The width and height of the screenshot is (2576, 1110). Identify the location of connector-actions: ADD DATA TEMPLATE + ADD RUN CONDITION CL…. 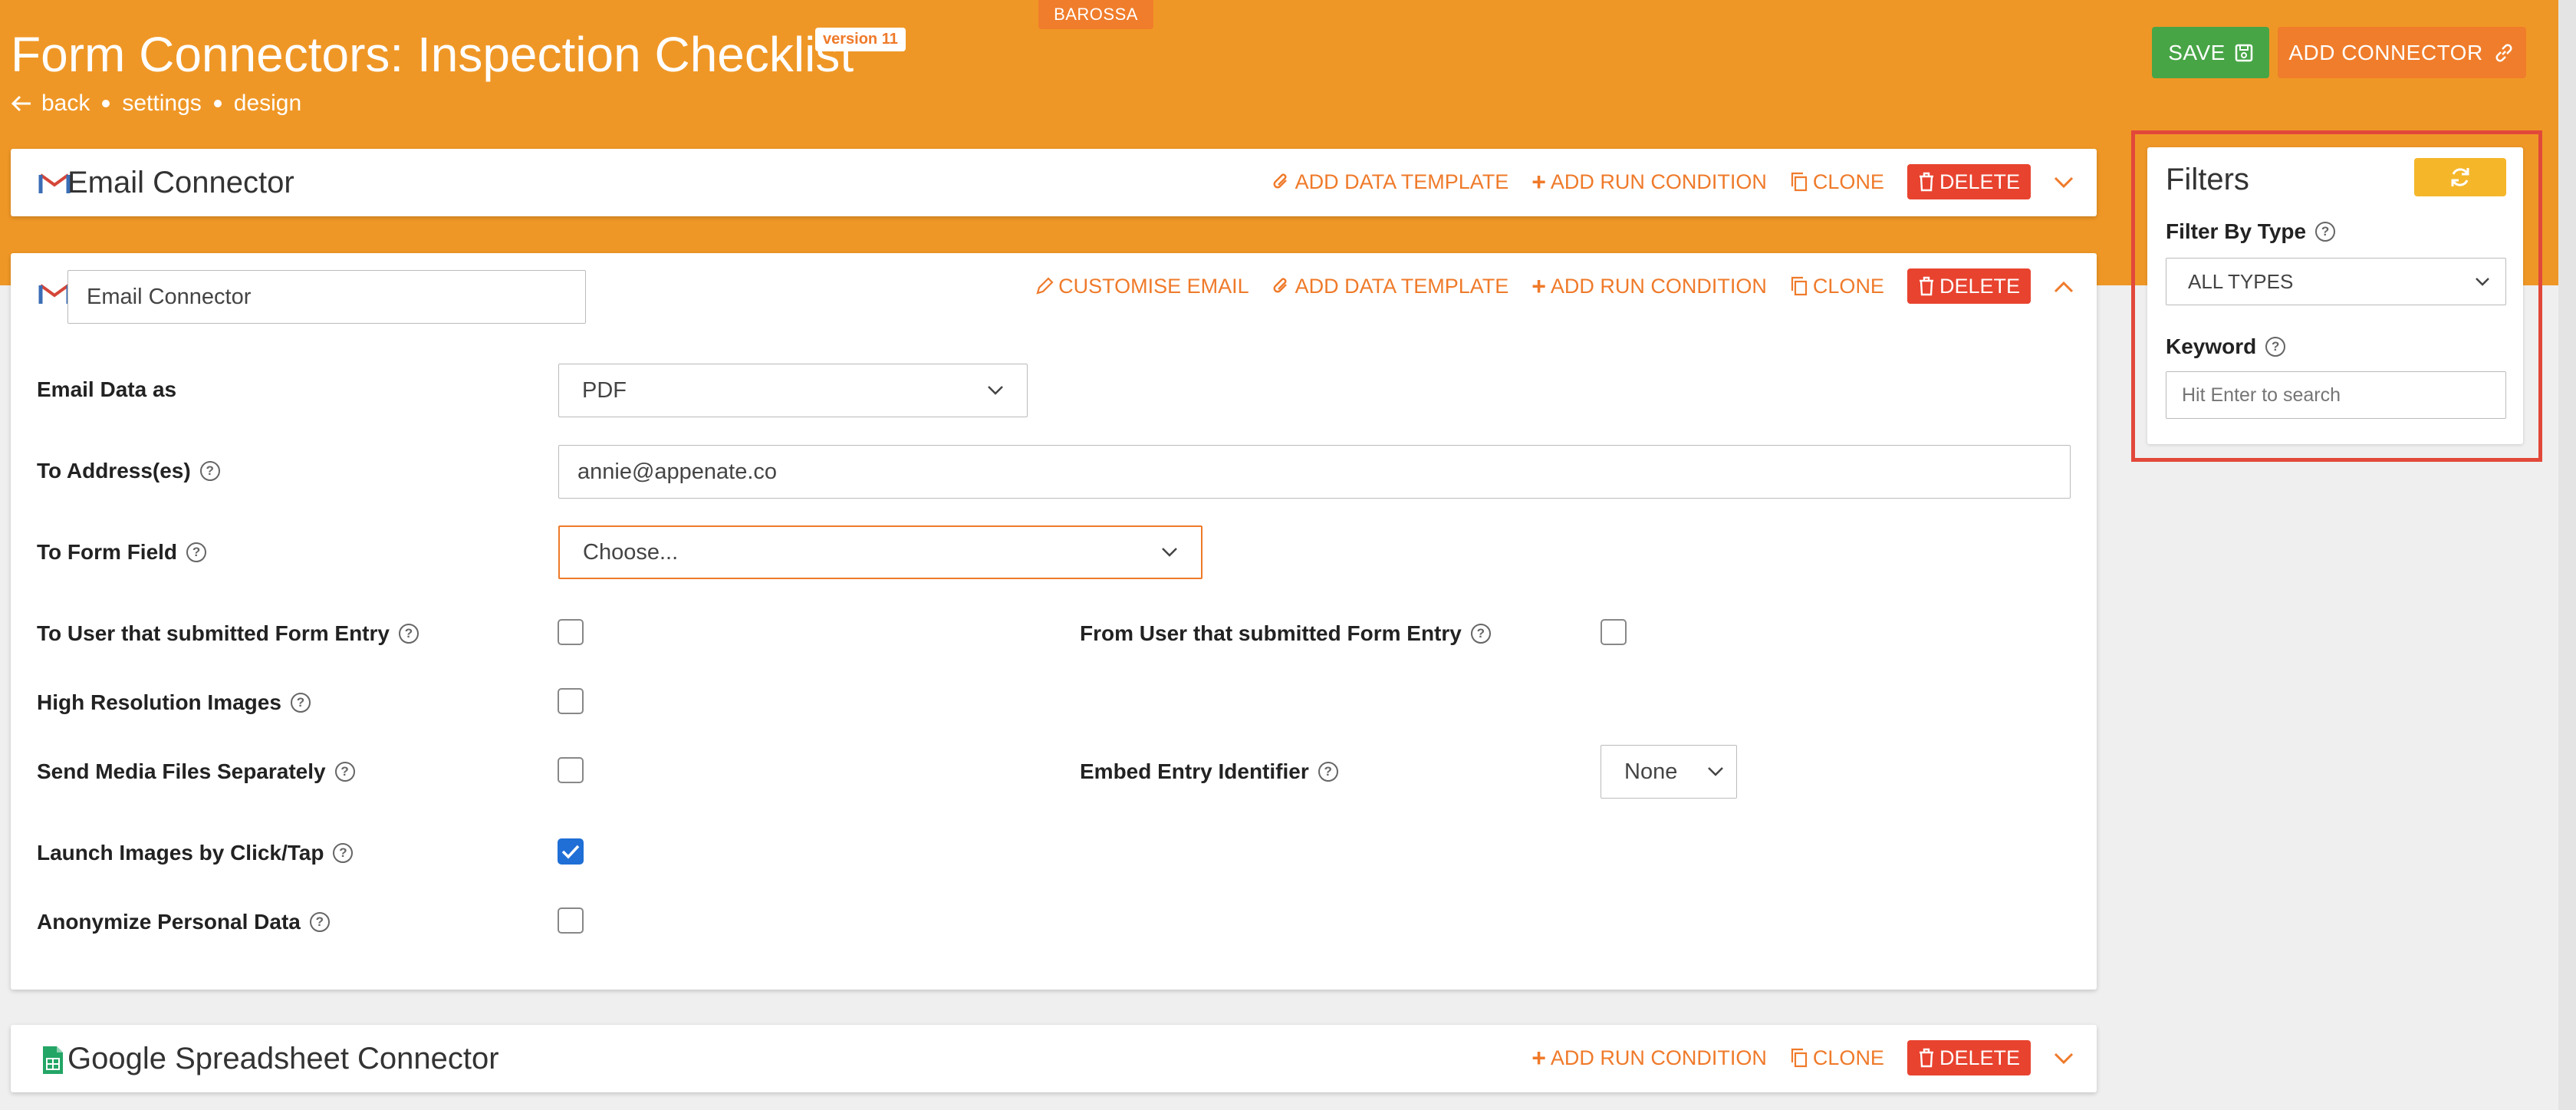
(1673, 181).